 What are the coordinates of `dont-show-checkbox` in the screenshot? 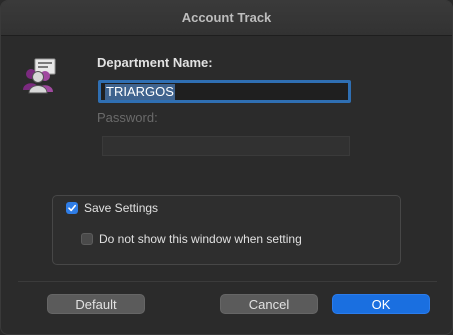 It's located at (87, 239).